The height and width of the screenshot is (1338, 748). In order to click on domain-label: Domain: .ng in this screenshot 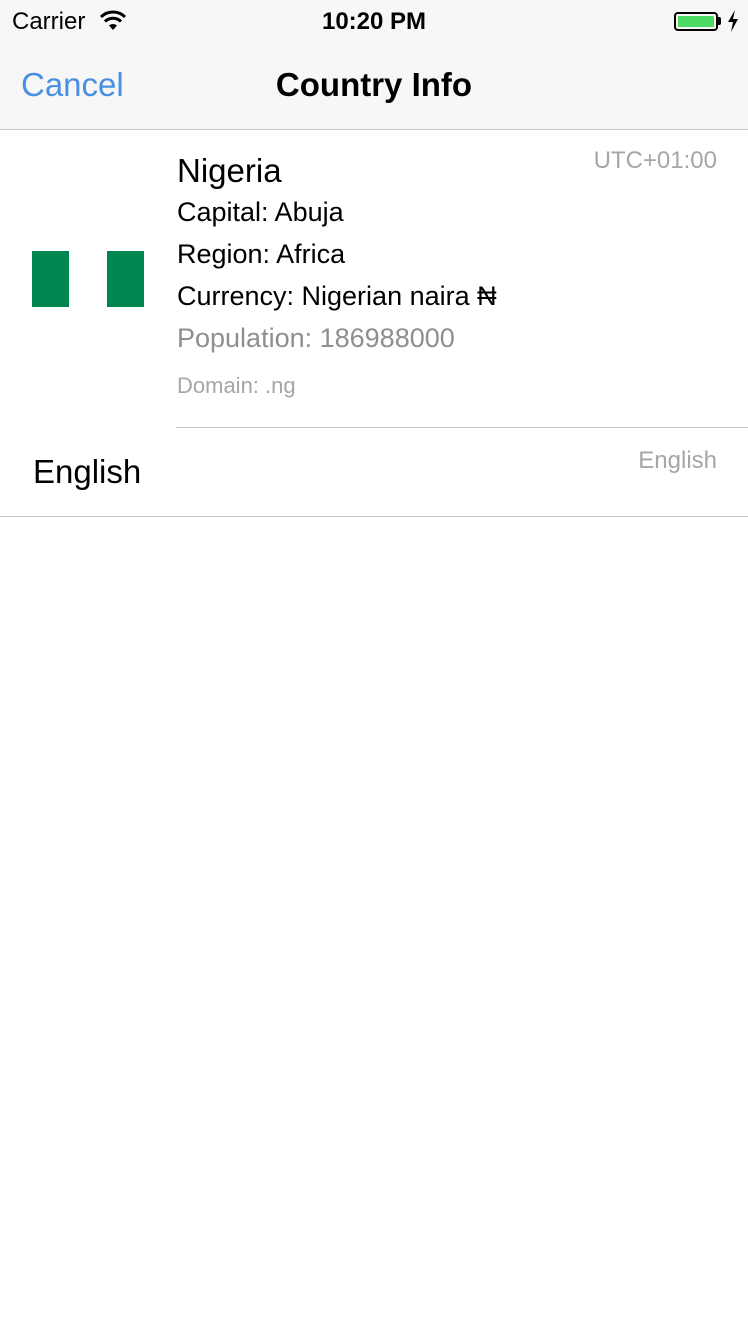, I will do `click(236, 385)`.